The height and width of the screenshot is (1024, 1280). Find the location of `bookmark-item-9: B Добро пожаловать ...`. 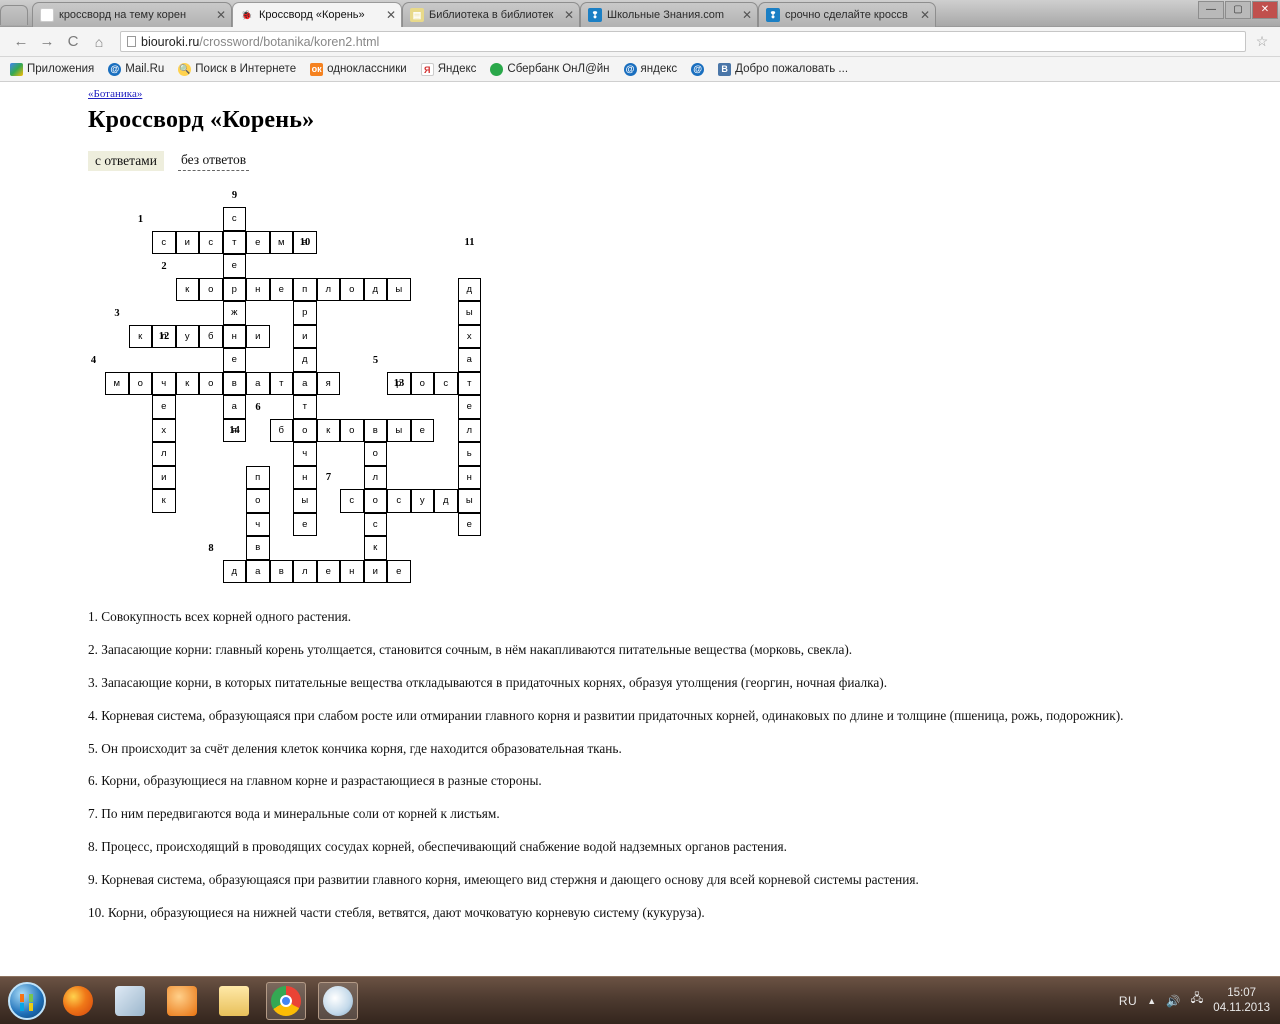

bookmark-item-9: B Добро пожаловать ... is located at coordinates (783, 69).